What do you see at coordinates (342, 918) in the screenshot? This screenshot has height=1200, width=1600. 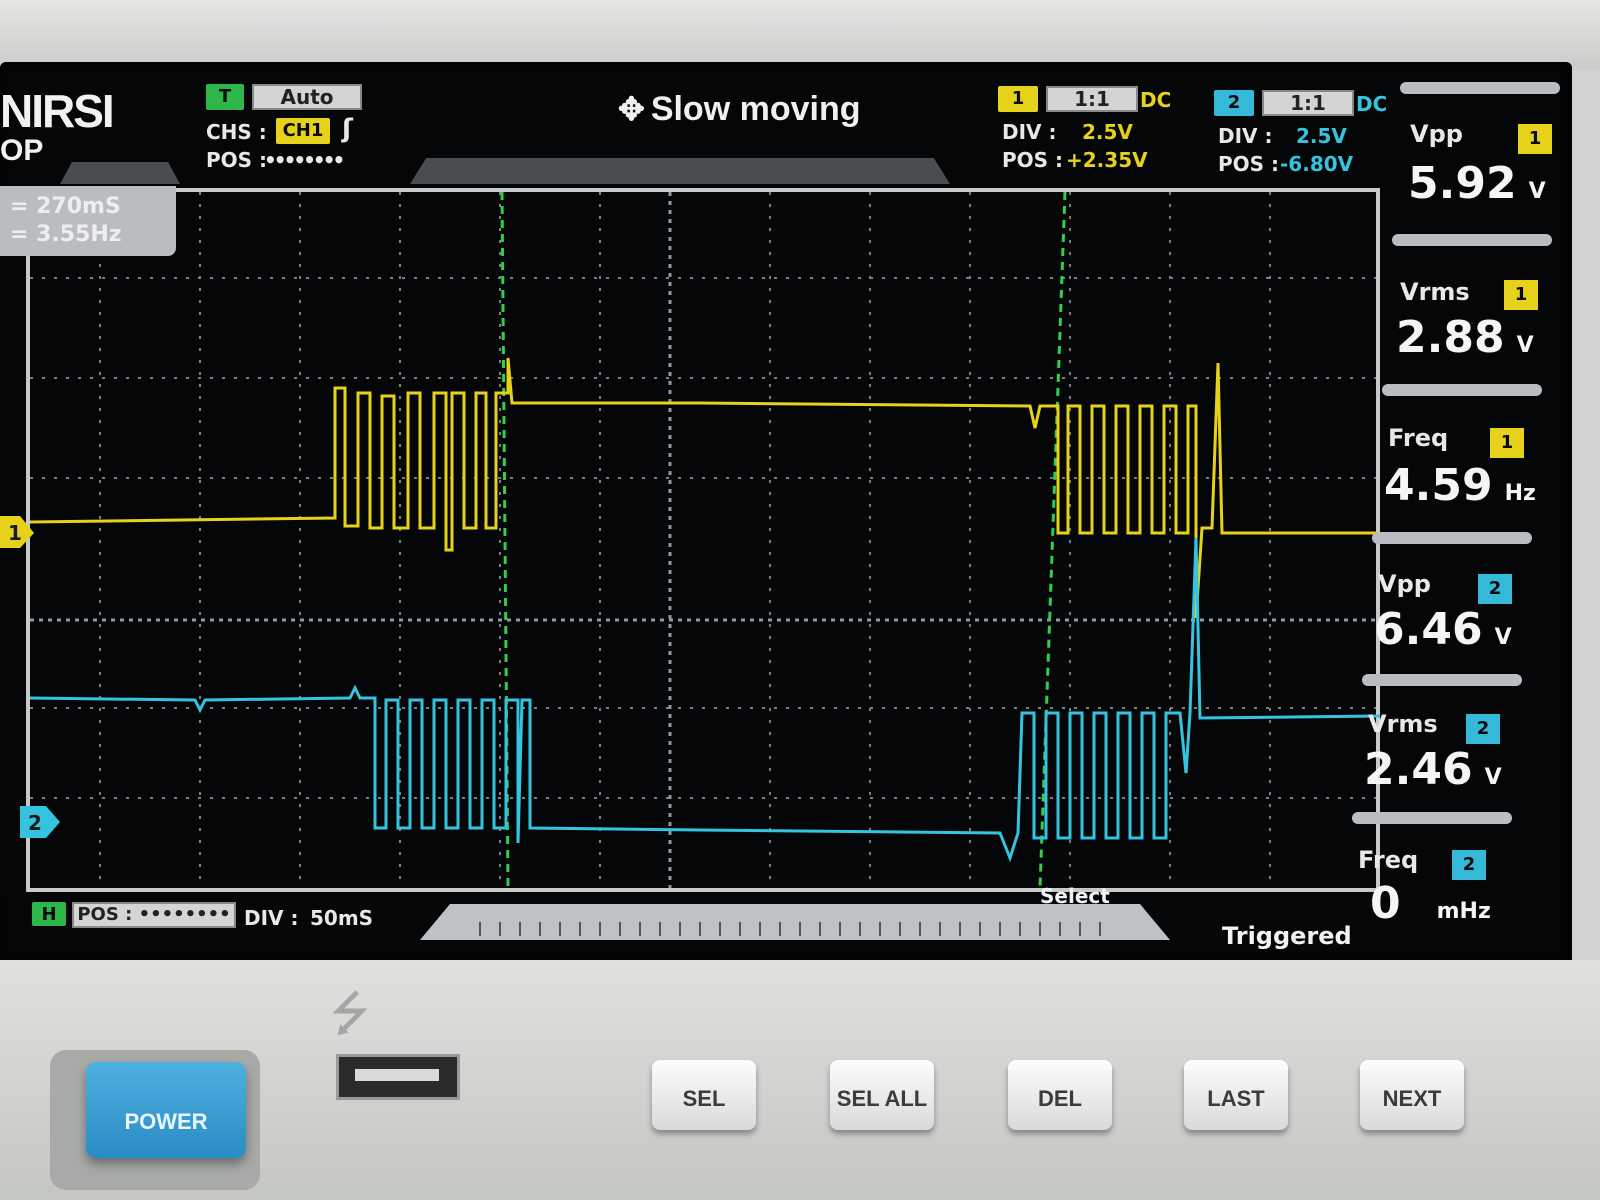 I see `timebase-div-value: 50mS` at bounding box center [342, 918].